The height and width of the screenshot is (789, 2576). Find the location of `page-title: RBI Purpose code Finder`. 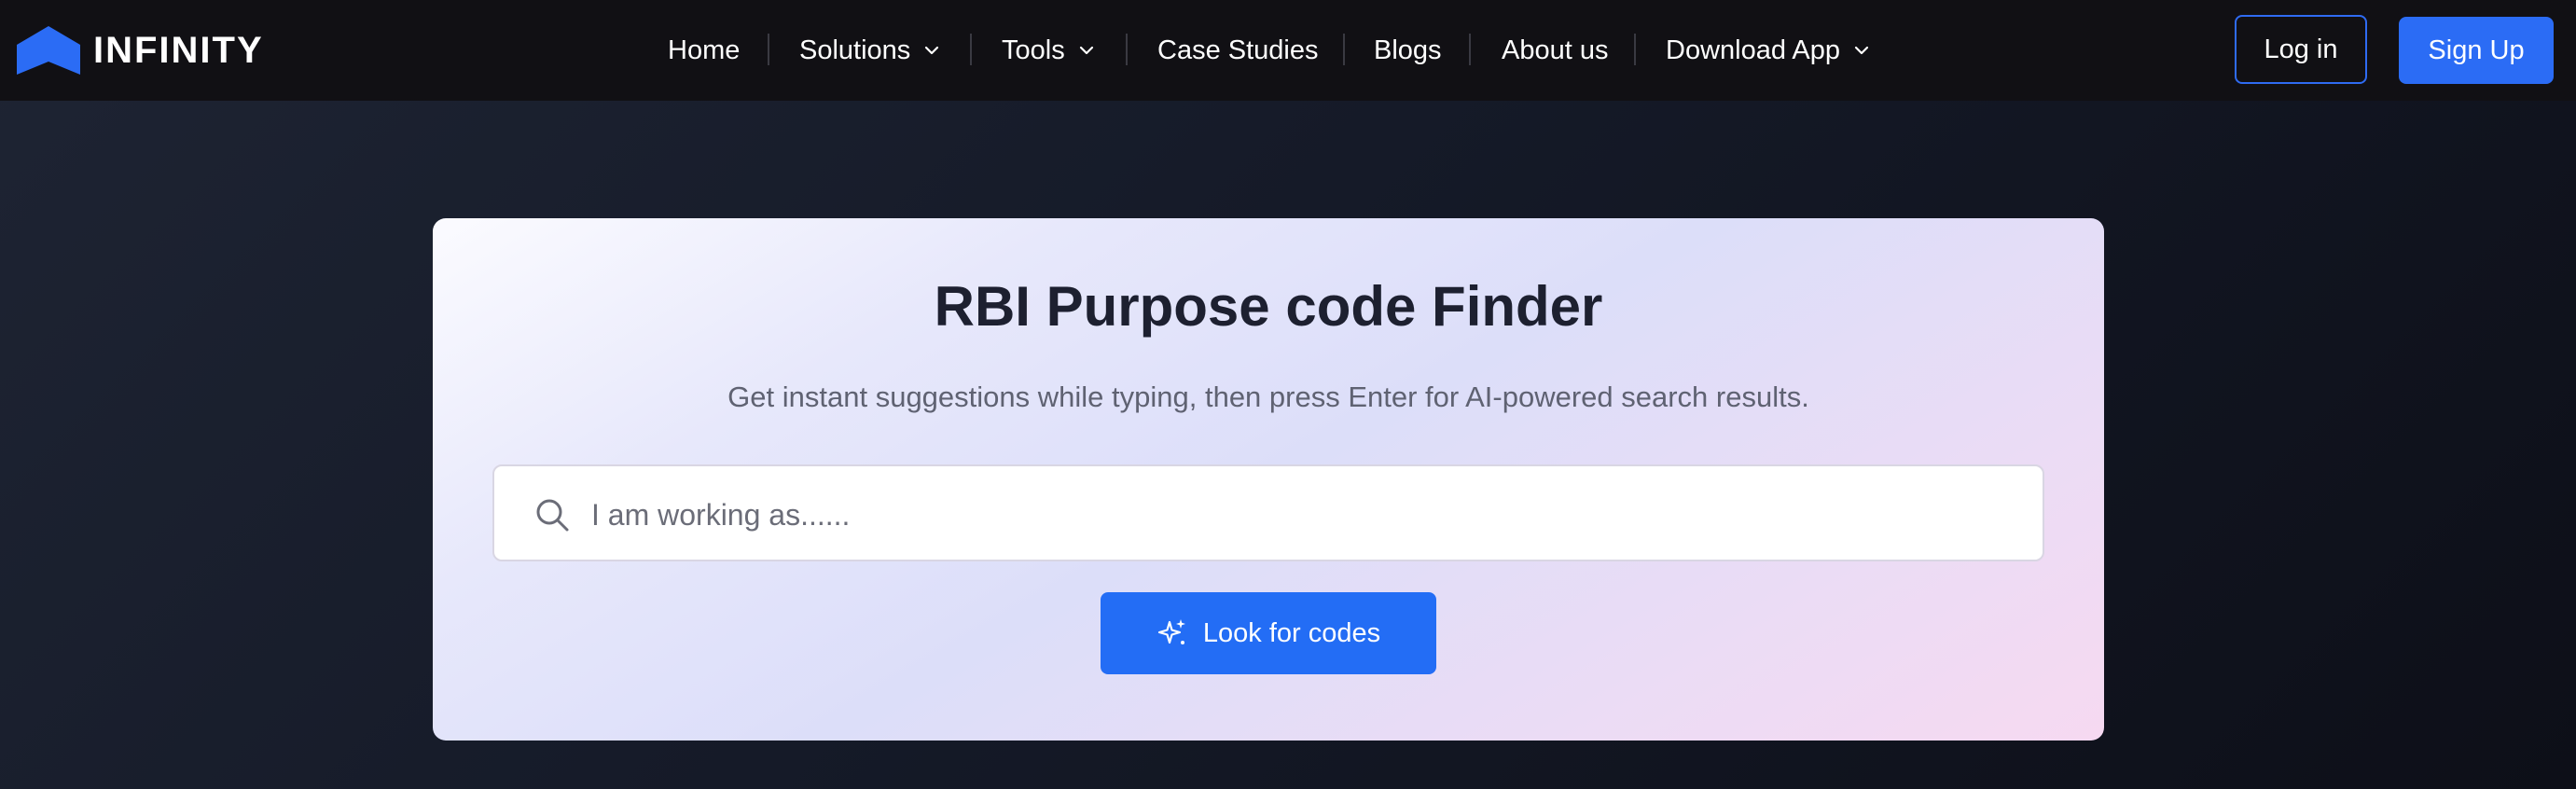

page-title: RBI Purpose code Finder is located at coordinates (1268, 306).